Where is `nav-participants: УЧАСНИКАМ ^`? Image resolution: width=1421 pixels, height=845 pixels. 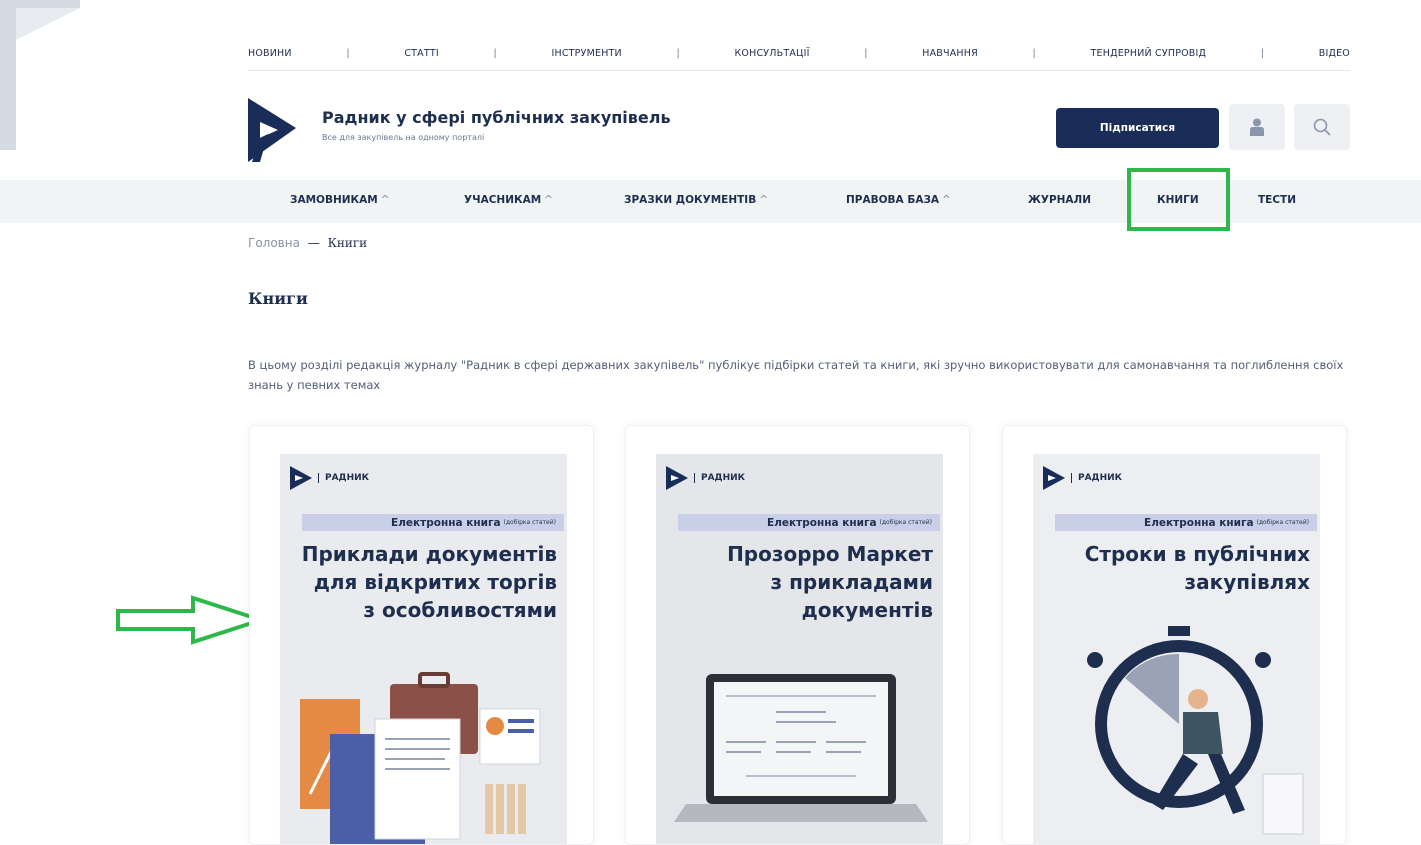
nav-participants: УЧАСНИКАМ ^ is located at coordinates (508, 200).